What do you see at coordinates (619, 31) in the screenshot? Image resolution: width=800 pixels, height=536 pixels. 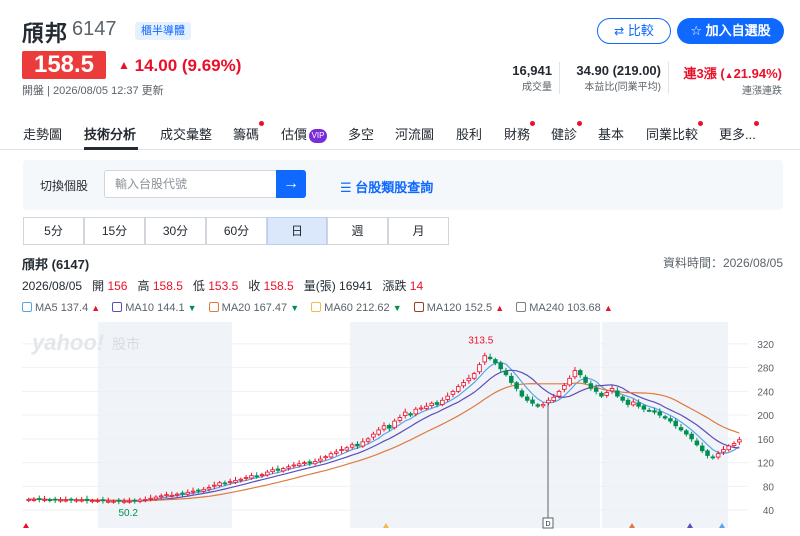 I see `compare-icon: ⇄` at bounding box center [619, 31].